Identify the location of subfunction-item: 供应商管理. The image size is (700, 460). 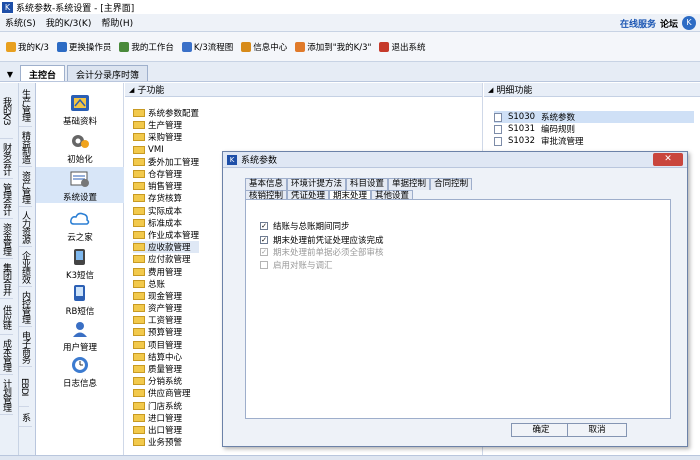
(166, 393).